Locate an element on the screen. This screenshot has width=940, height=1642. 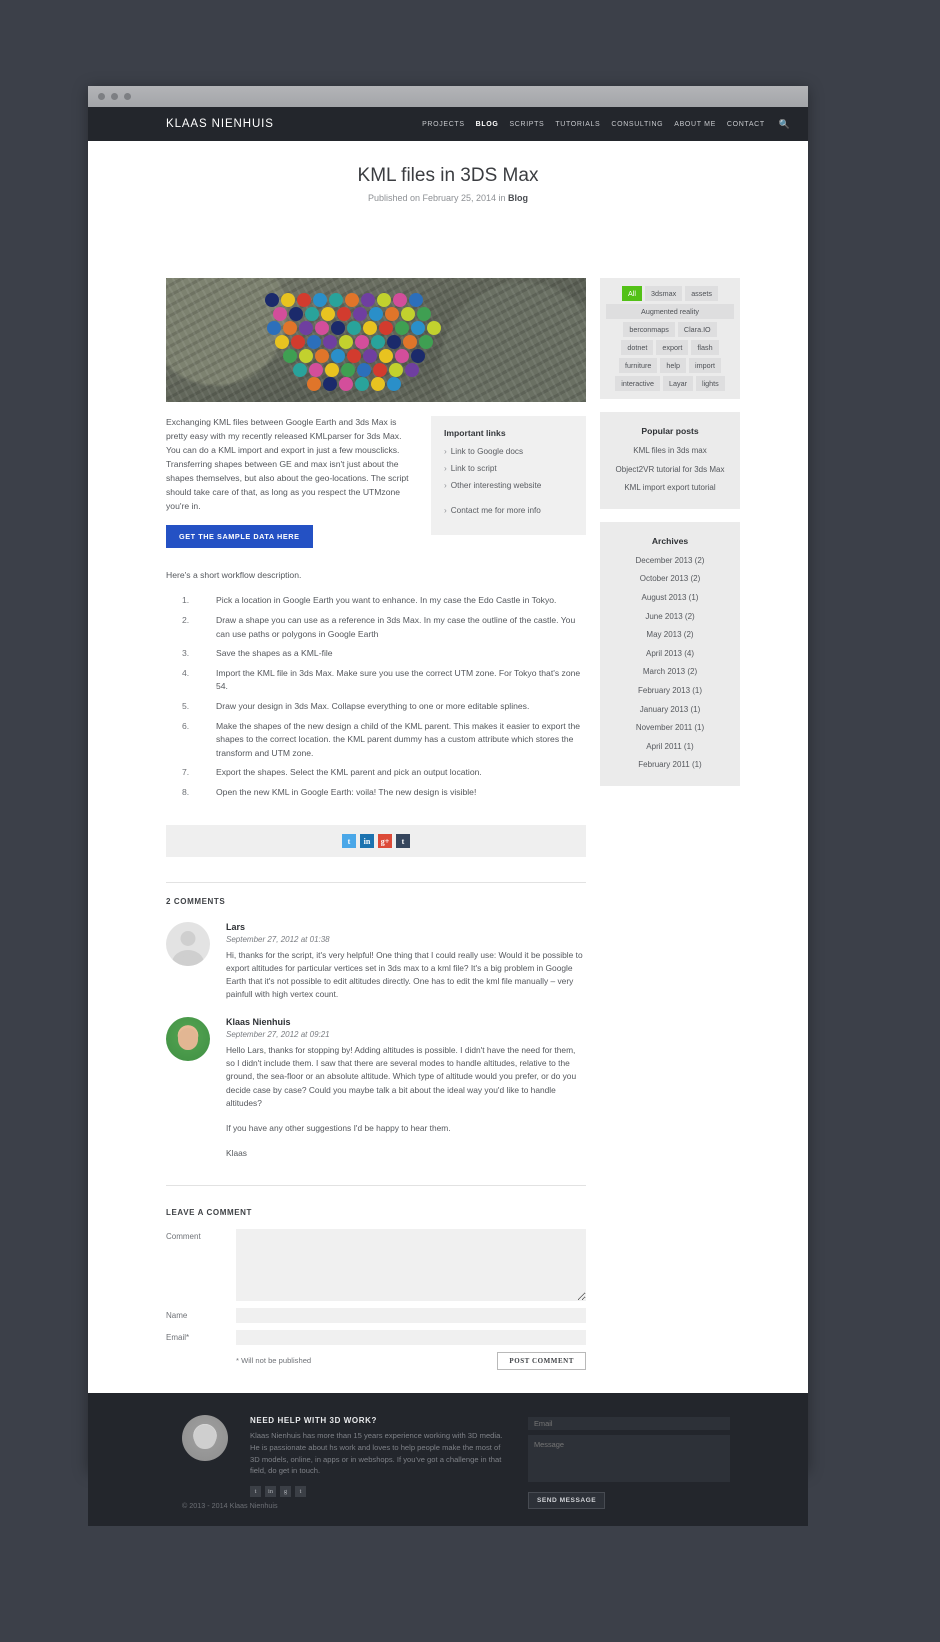
leave-comment-heading: LEAVE A COMMENT is located at coordinates (209, 1212).